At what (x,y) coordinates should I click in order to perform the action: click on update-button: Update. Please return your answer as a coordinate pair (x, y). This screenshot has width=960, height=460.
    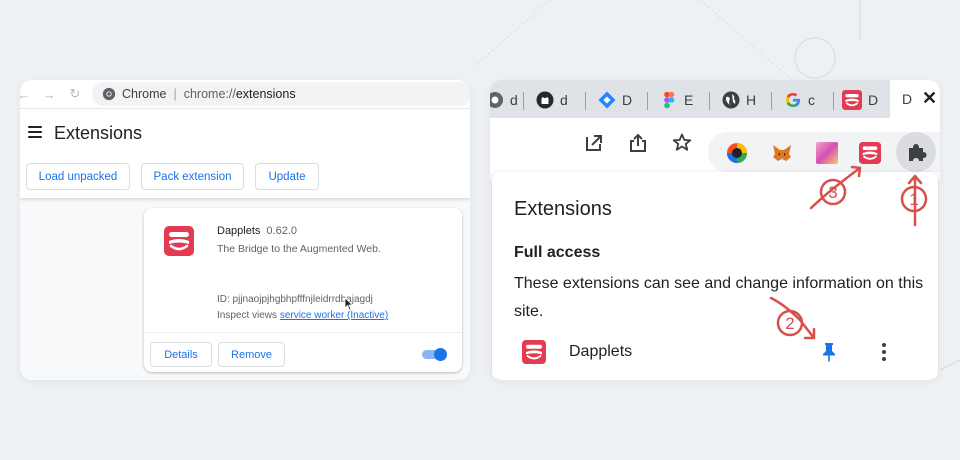
    Looking at the image, I should click on (287, 176).